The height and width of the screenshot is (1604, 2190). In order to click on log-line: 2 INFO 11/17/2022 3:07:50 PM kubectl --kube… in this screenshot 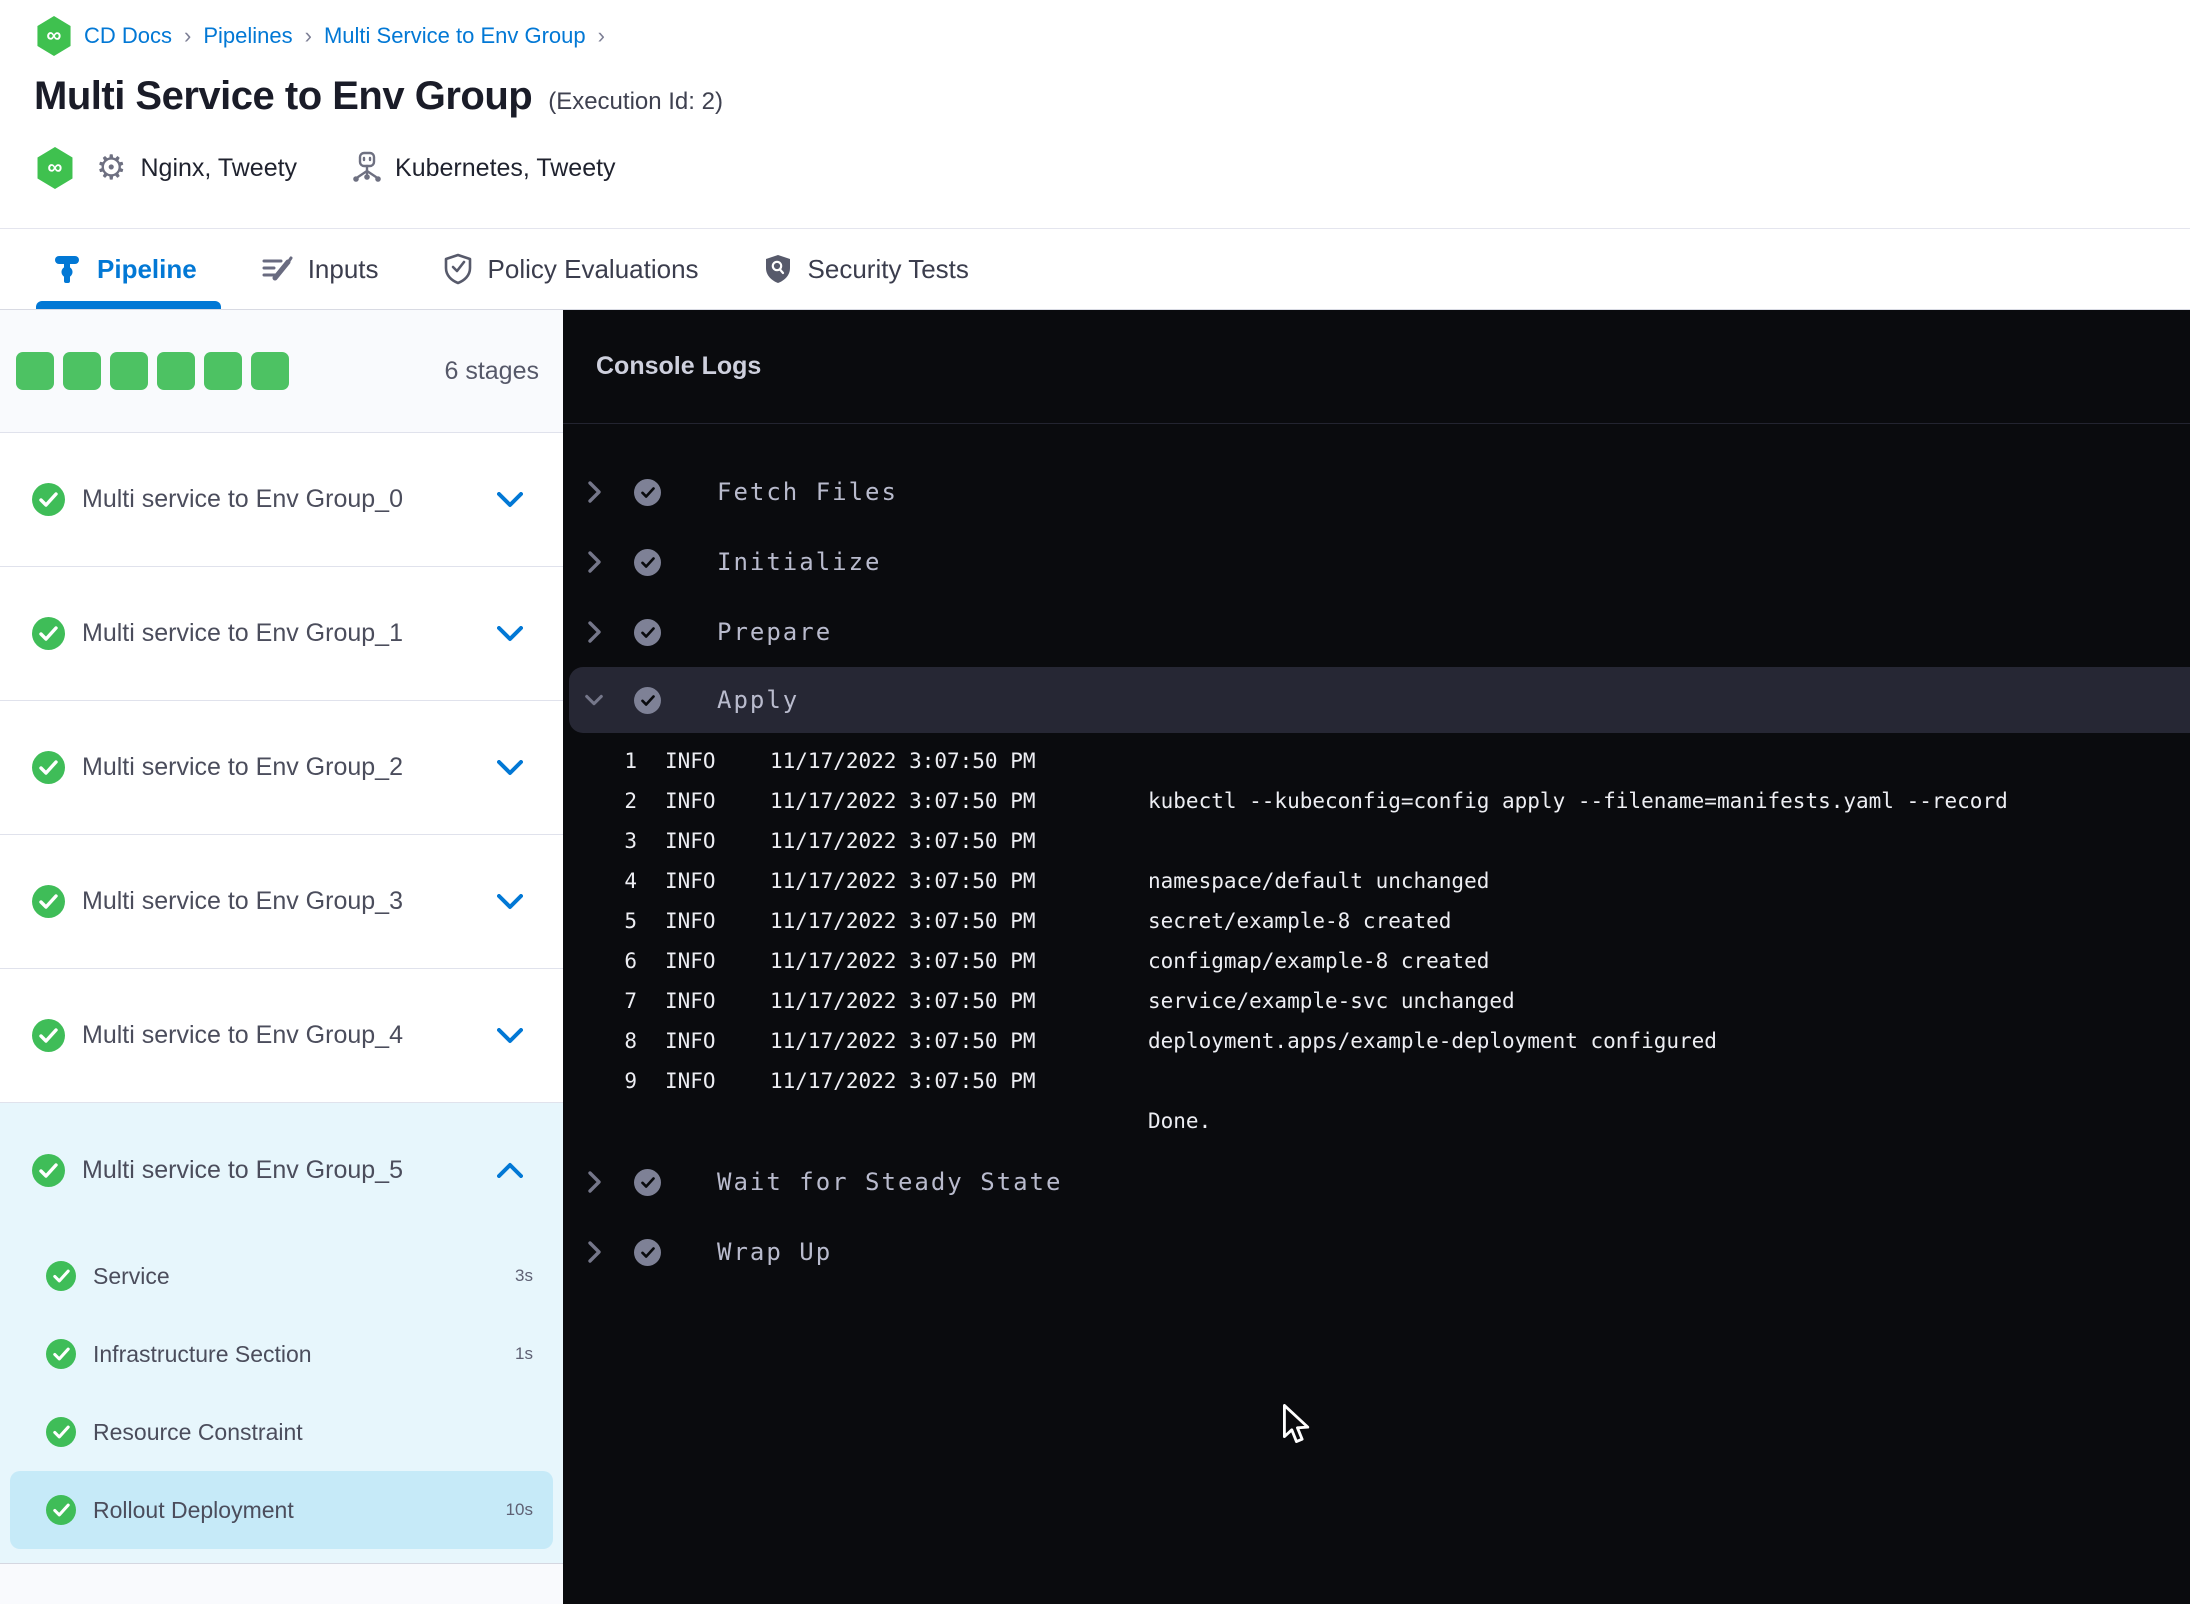, I will do `click(1316, 801)`.